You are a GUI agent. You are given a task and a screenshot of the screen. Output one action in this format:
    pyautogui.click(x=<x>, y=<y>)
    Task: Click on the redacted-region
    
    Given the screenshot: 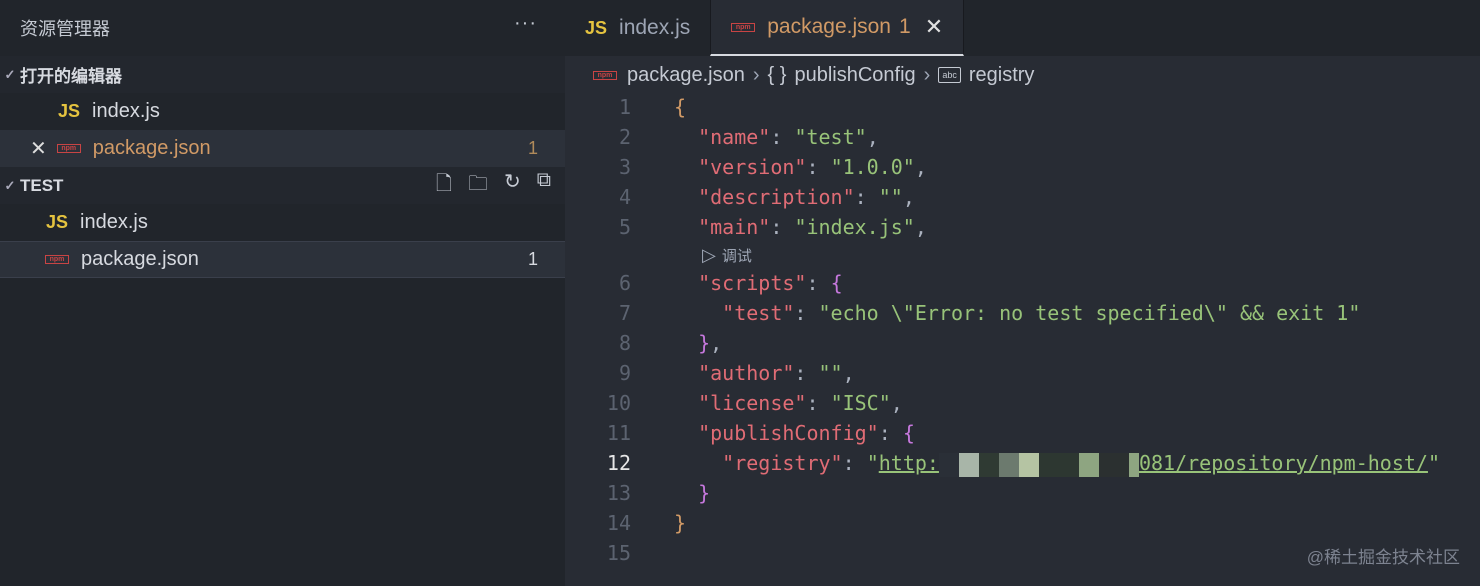 What is the action you would take?
    pyautogui.click(x=1038, y=464)
    